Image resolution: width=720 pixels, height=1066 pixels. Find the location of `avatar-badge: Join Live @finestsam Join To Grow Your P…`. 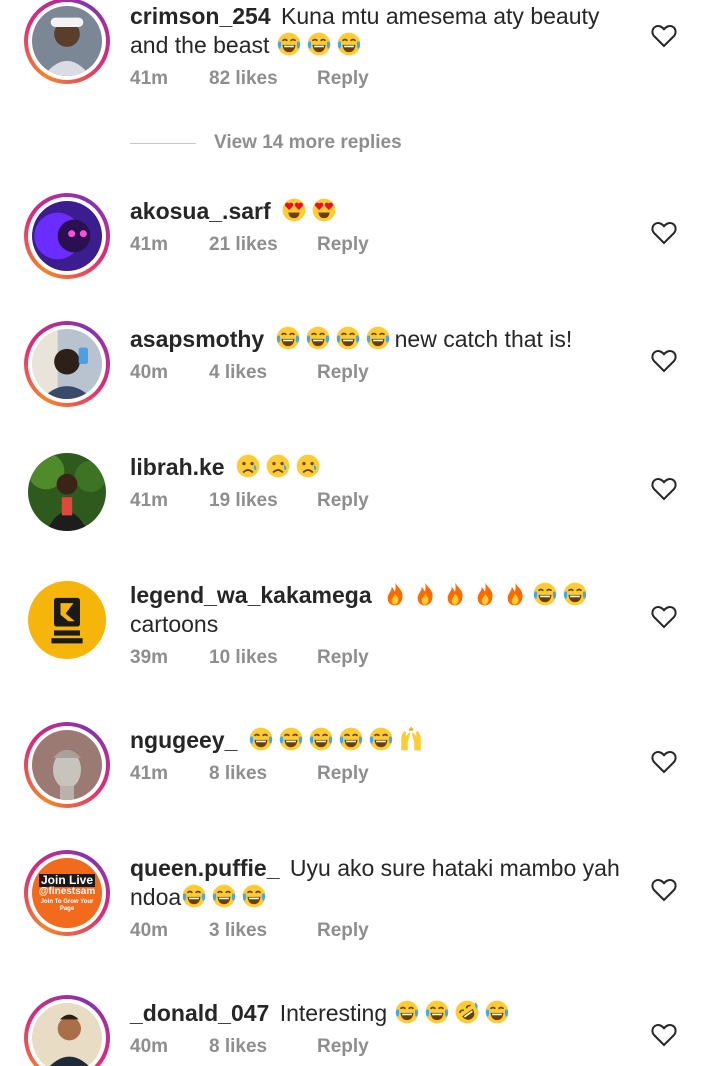

avatar-badge: Join Live @finestsam Join To Grow Your P… is located at coordinates (67, 893).